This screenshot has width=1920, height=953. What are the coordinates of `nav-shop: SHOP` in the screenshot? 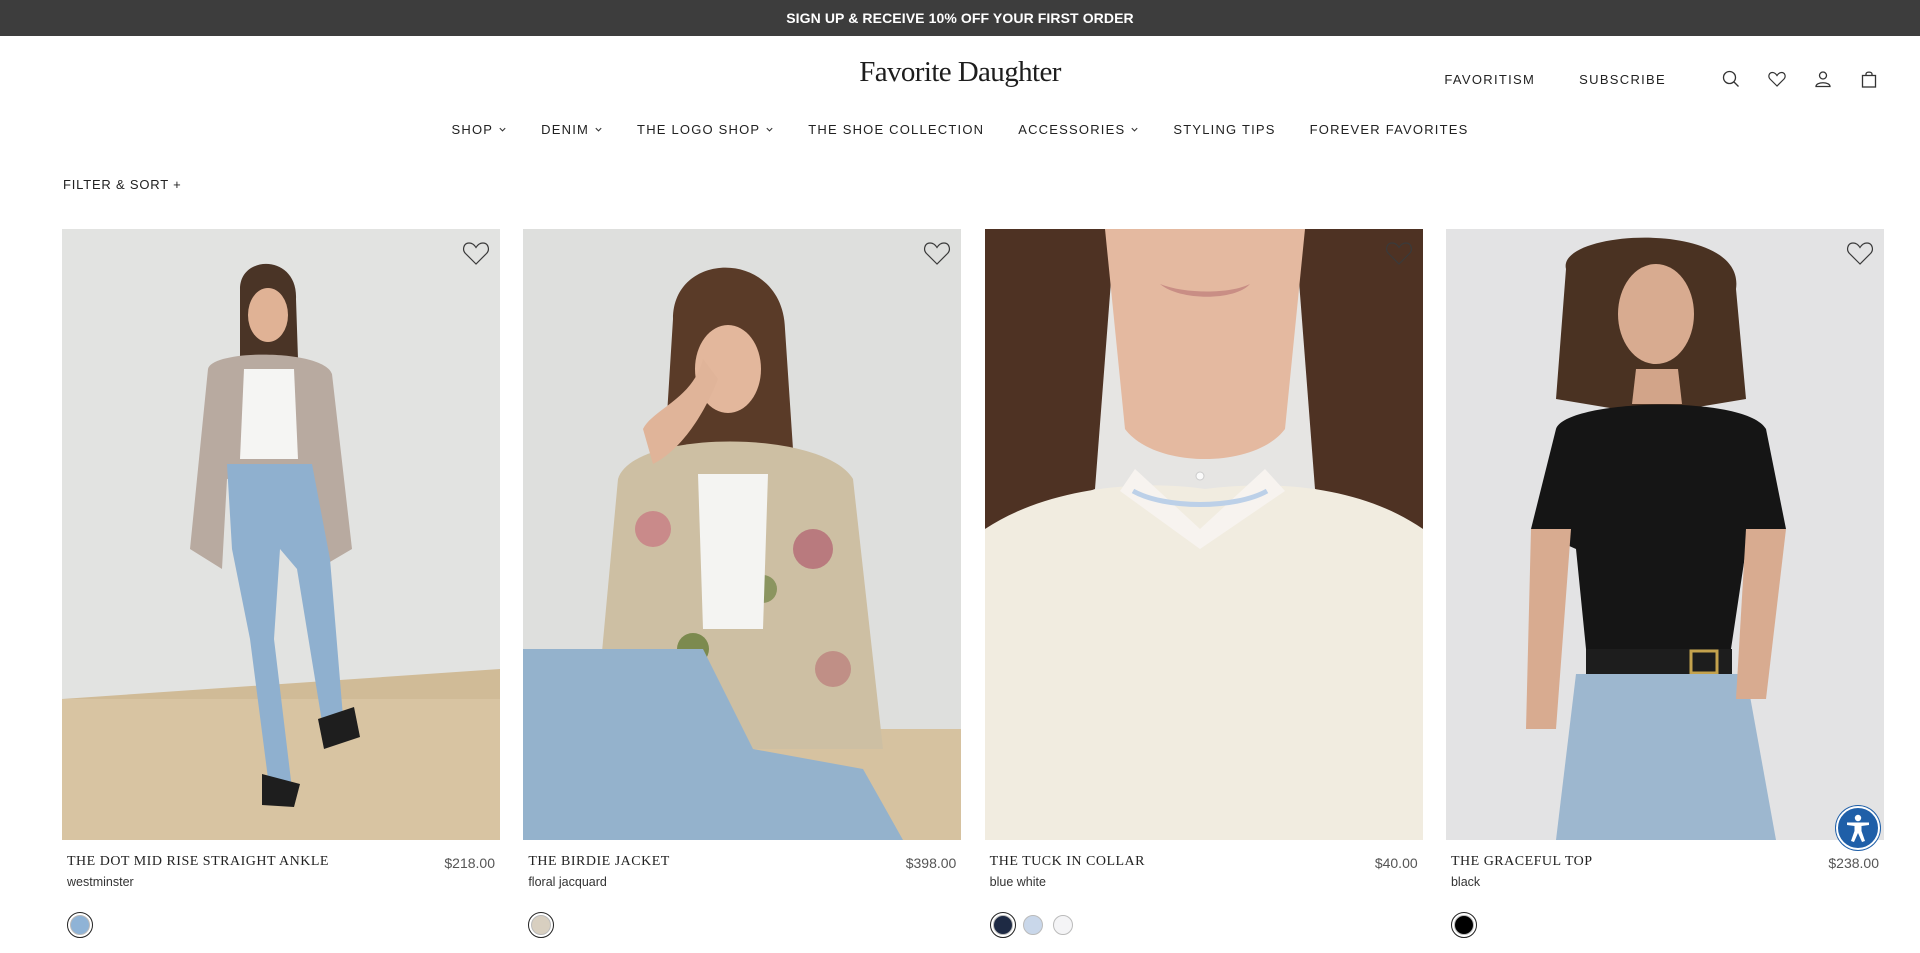 It's located at (480, 129).